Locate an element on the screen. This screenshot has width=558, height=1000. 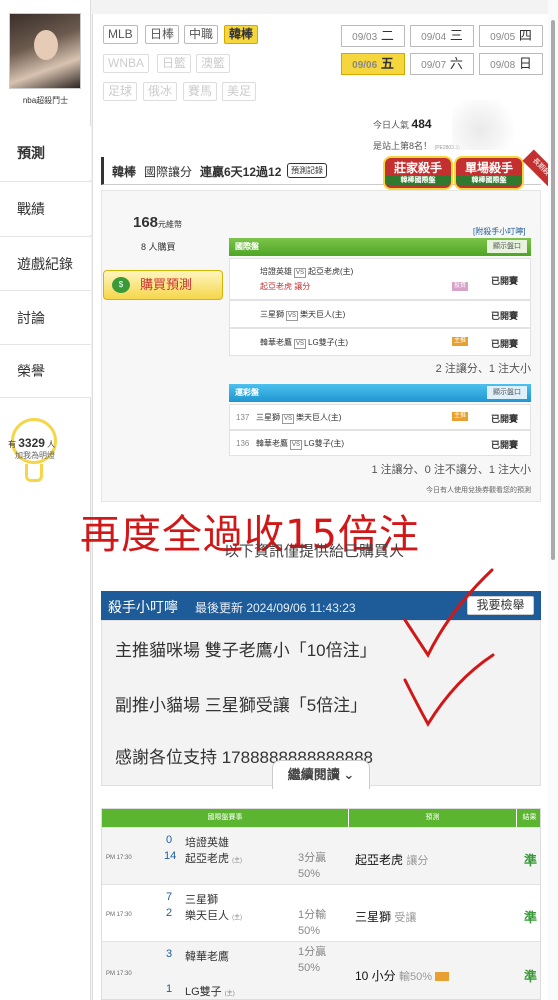
sidebar-item-game-log: 遊戲紀錄 is located at coordinates (45, 263).